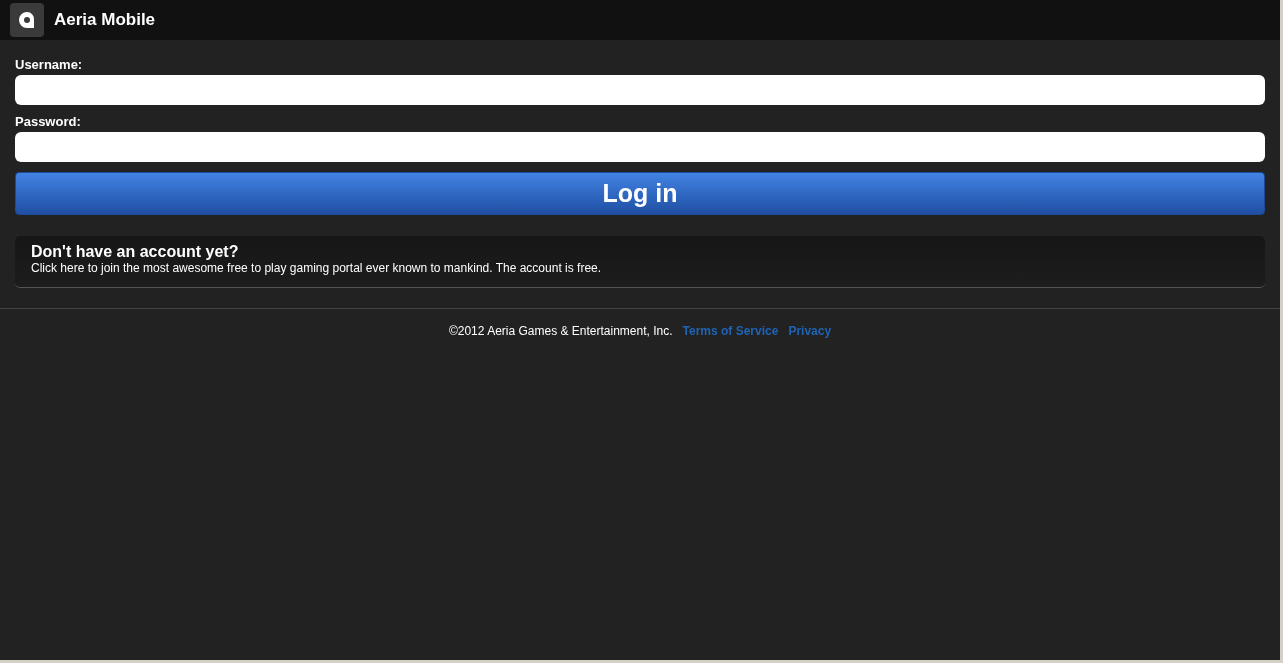 This screenshot has height=663, width=1283. Describe the element at coordinates (48, 122) in the screenshot. I see `field-label: Password:` at that location.